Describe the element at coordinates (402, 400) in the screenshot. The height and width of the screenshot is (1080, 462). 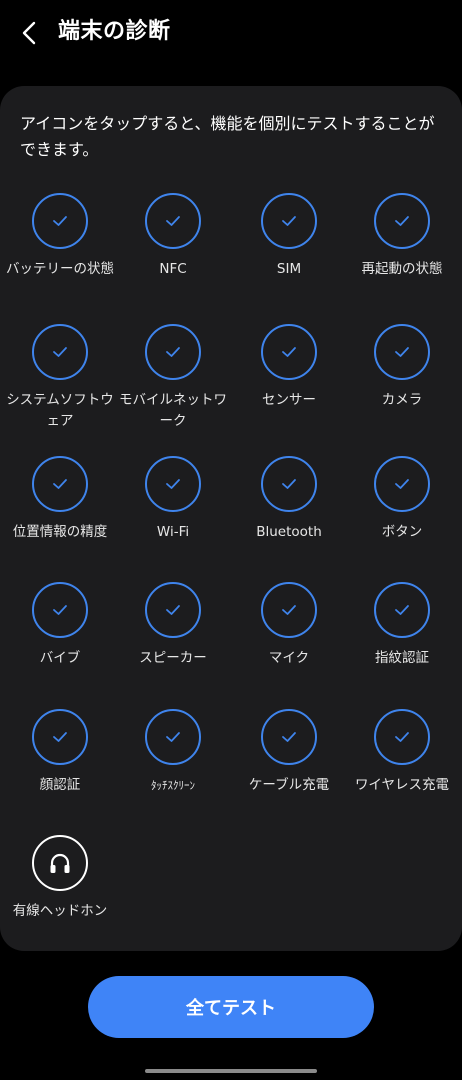
I see `test-item-label: カメラ` at that location.